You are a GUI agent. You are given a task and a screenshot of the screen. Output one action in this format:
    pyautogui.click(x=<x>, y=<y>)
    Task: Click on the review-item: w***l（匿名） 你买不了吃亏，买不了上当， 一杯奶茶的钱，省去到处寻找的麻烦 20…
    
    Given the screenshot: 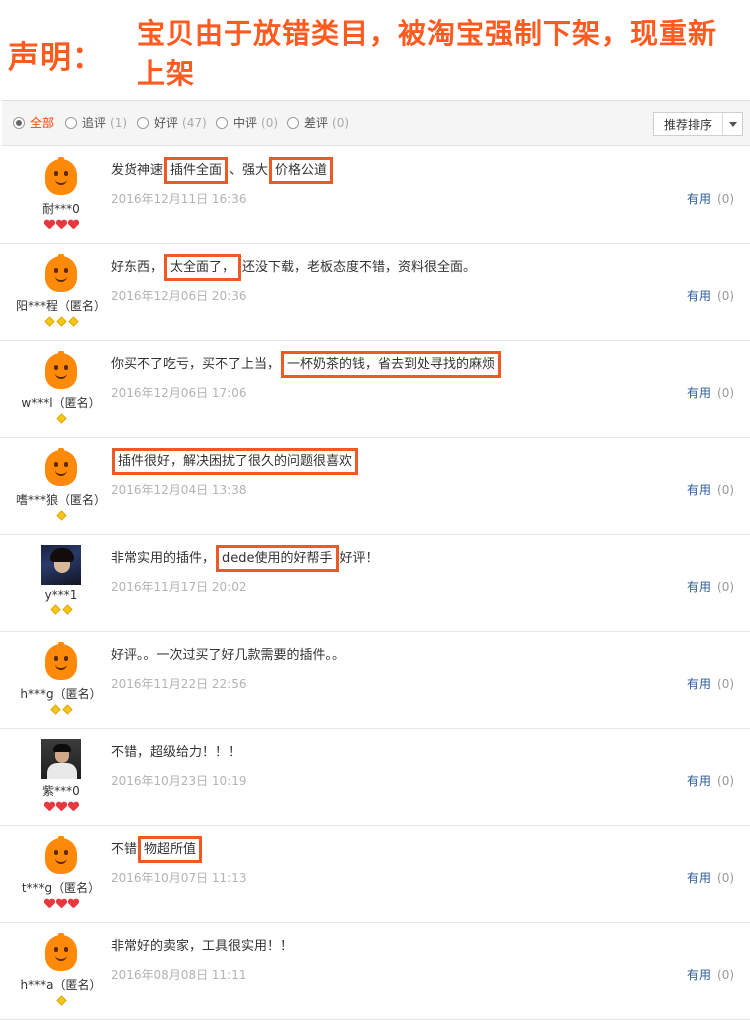 What is the action you would take?
    pyautogui.click(x=375, y=389)
    